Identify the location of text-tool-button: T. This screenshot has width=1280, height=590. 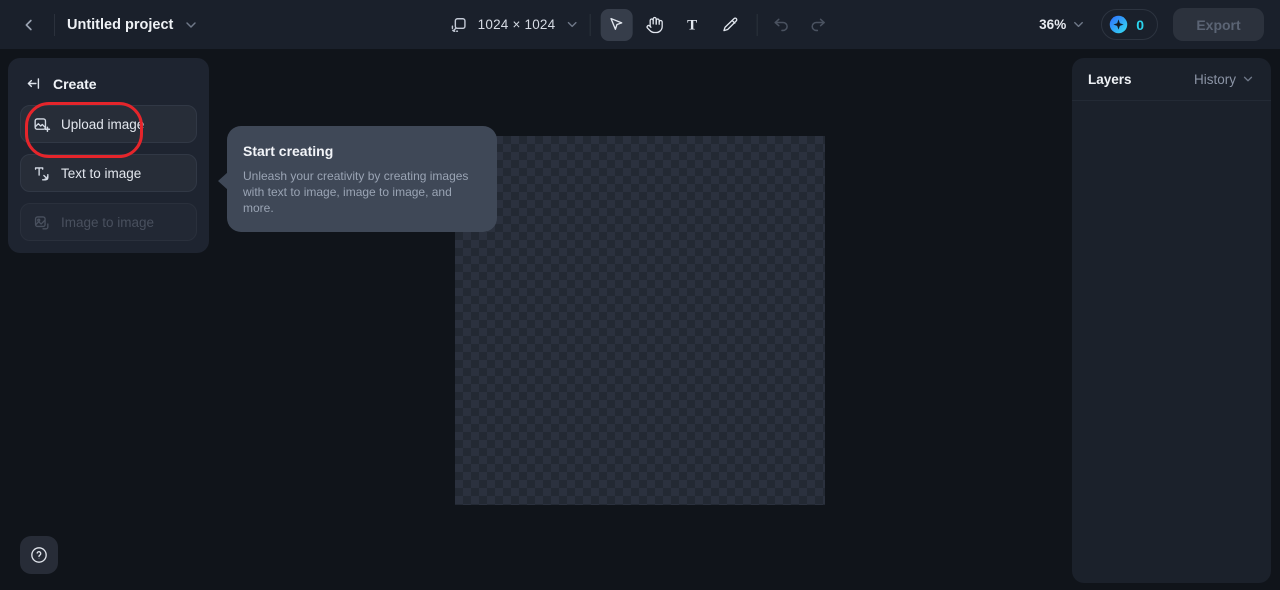
(692, 25).